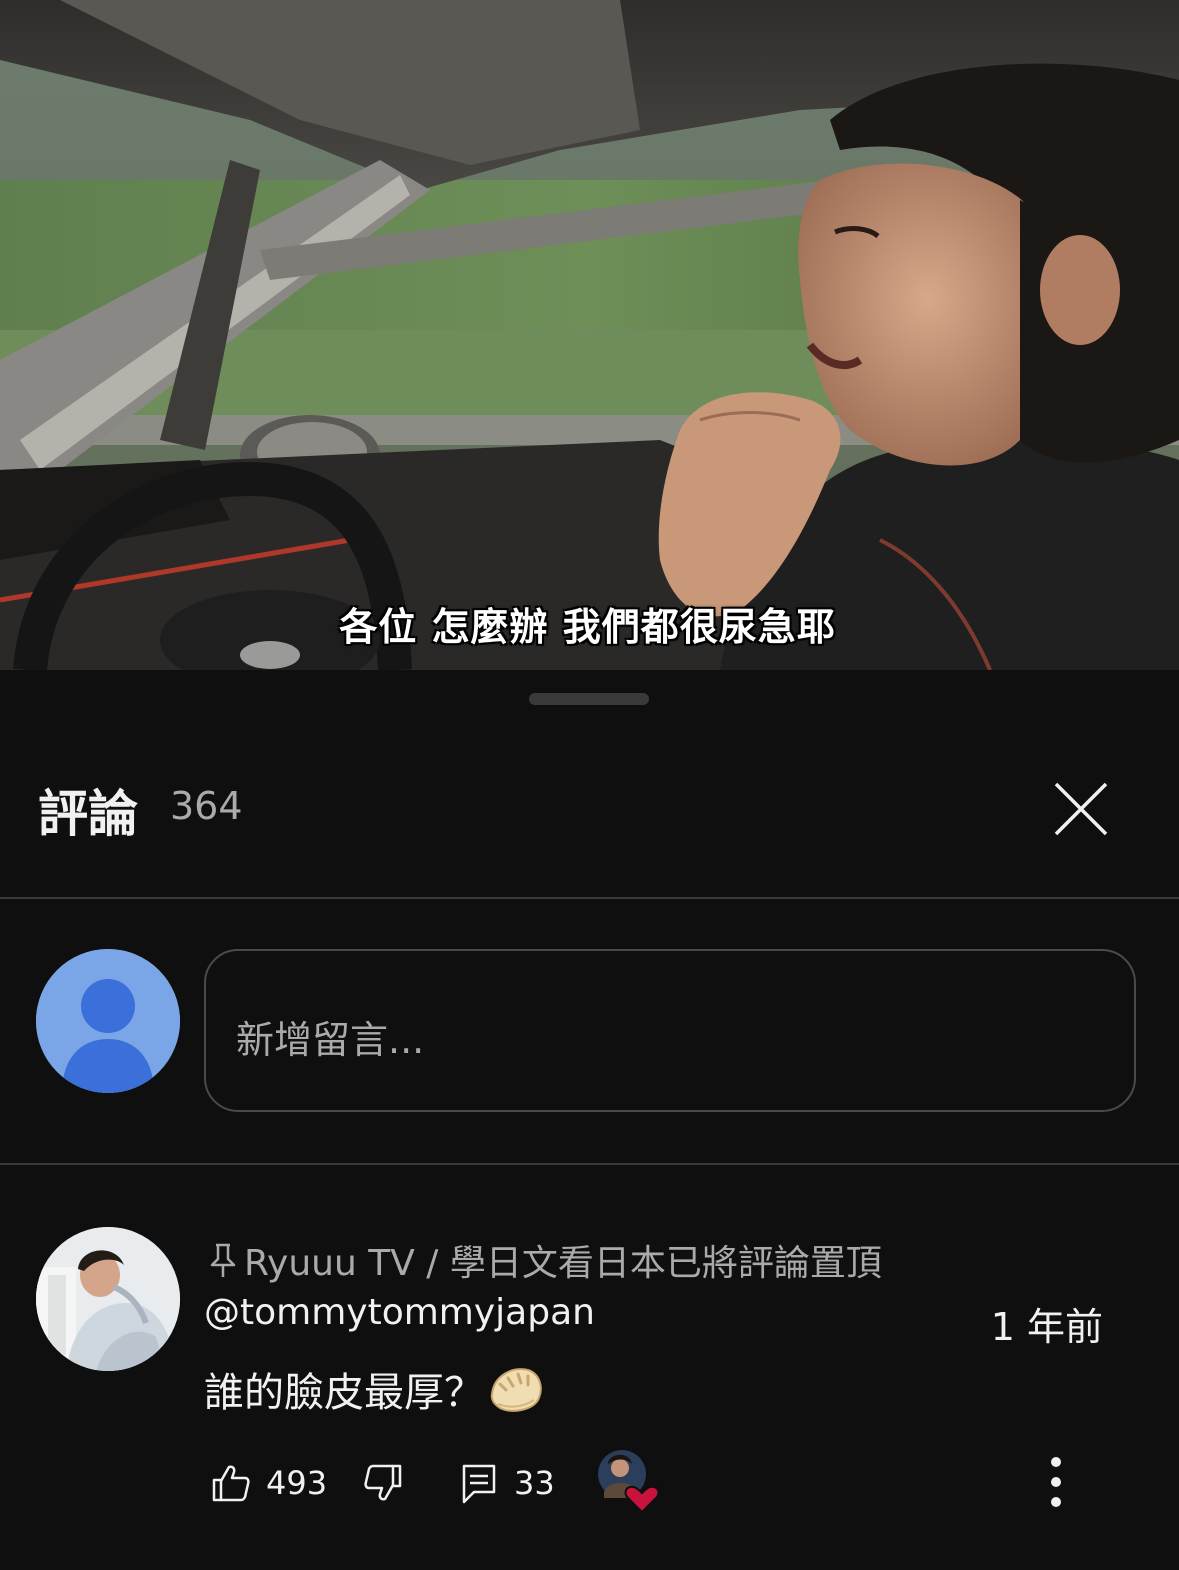  I want to click on pin-icon, so click(223, 1260).